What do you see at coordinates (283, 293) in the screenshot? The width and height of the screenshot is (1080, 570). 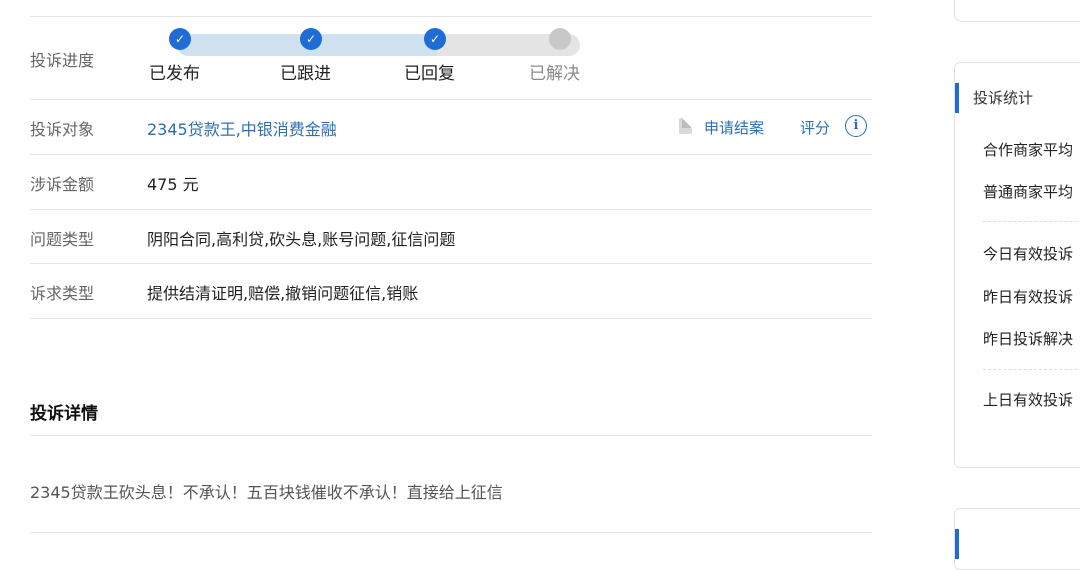 I see `demand-type-value: 提供结清证明,赔偿,撤销问题征信,销账` at bounding box center [283, 293].